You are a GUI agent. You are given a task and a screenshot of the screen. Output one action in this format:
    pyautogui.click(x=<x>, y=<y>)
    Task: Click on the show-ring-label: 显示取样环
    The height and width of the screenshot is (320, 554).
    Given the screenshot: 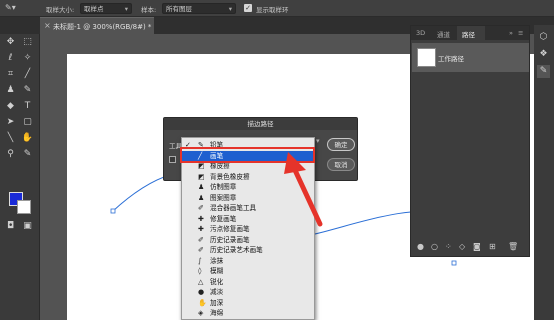 What is the action you would take?
    pyautogui.click(x=272, y=10)
    